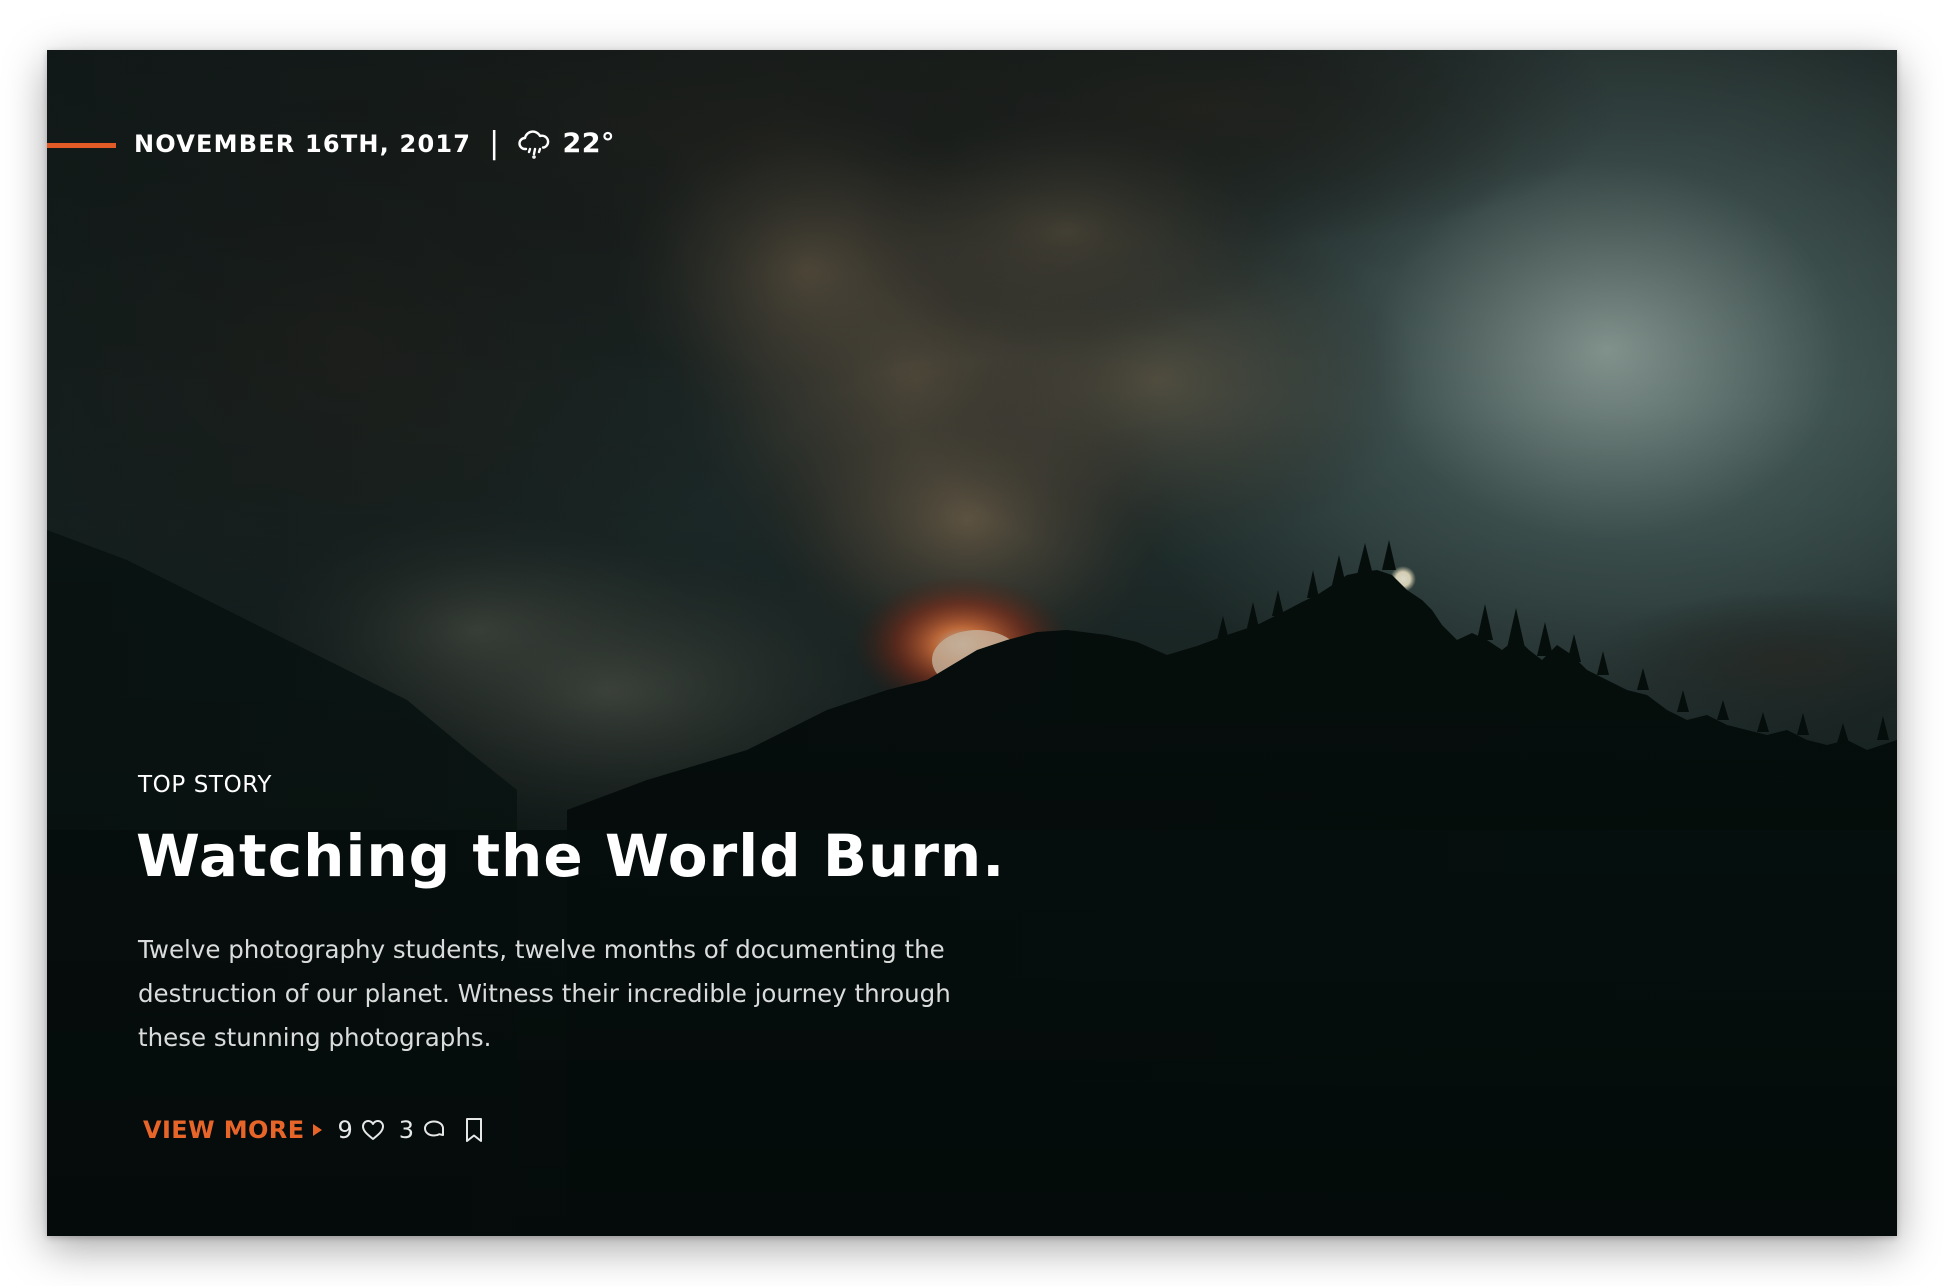  I want to click on temperature: 22°, so click(589, 143).